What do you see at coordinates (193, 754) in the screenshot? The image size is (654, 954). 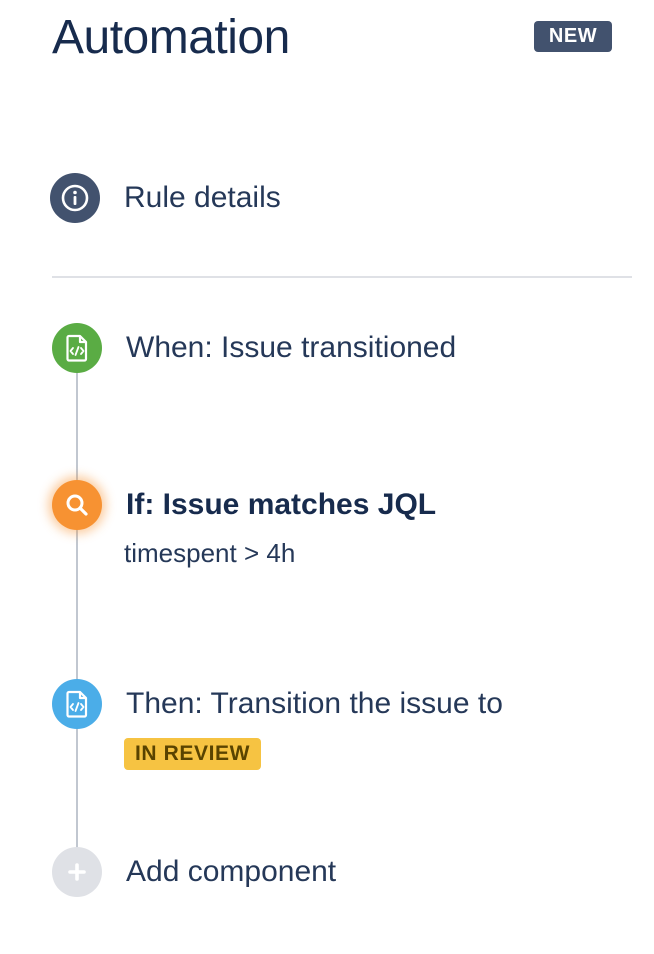 I see `status-lozenge: IN REVIEW` at bounding box center [193, 754].